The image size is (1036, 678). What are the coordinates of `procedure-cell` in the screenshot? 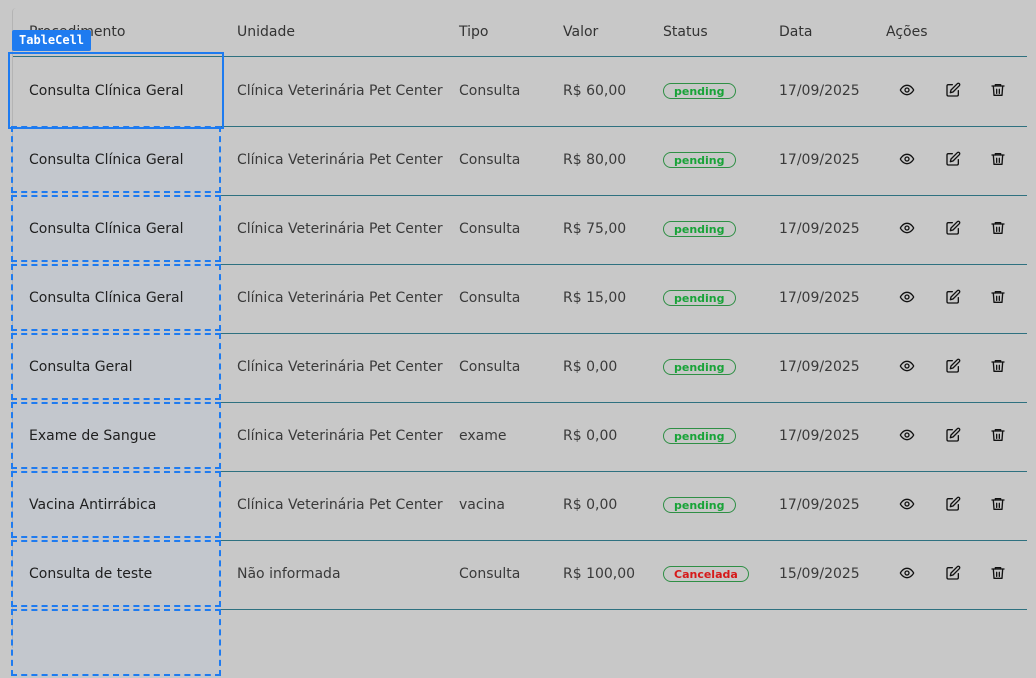 It's located at (117, 643).